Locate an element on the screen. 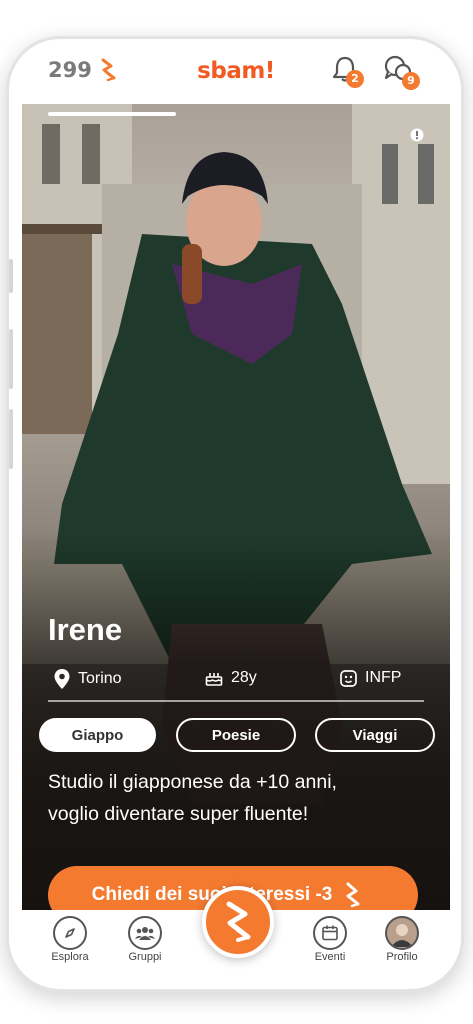 This screenshot has width=473, height=1024. nav-groups: Gruppi is located at coordinates (145, 939).